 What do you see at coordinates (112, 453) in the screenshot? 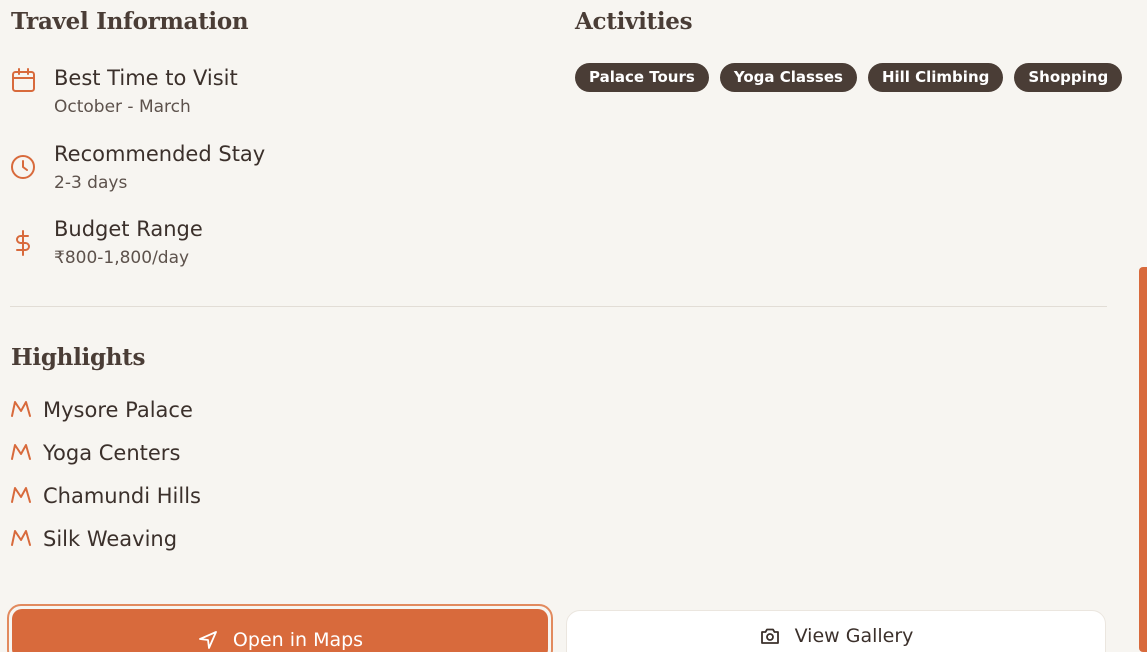
I see `highlight-label: Yoga Centers` at bounding box center [112, 453].